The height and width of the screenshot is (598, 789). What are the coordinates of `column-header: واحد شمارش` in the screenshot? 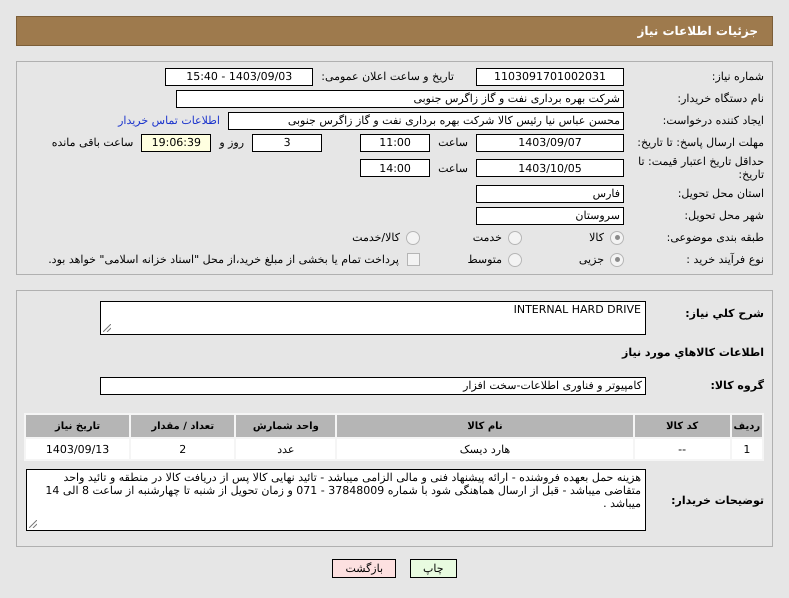 It's located at (286, 426).